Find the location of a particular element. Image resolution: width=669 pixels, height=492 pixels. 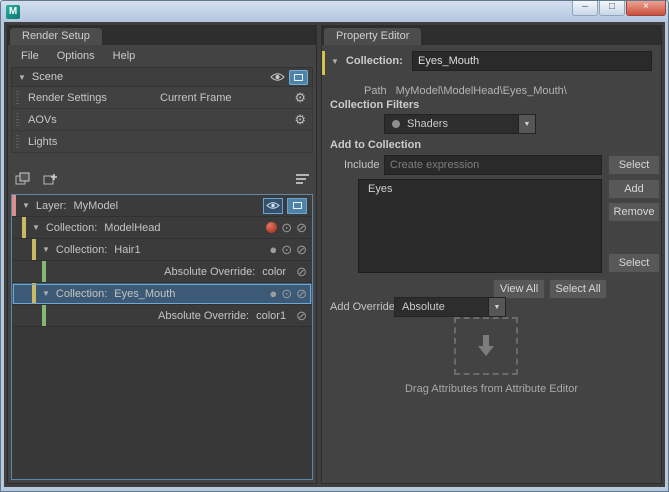

scene-title: Scene is located at coordinates (47, 77).